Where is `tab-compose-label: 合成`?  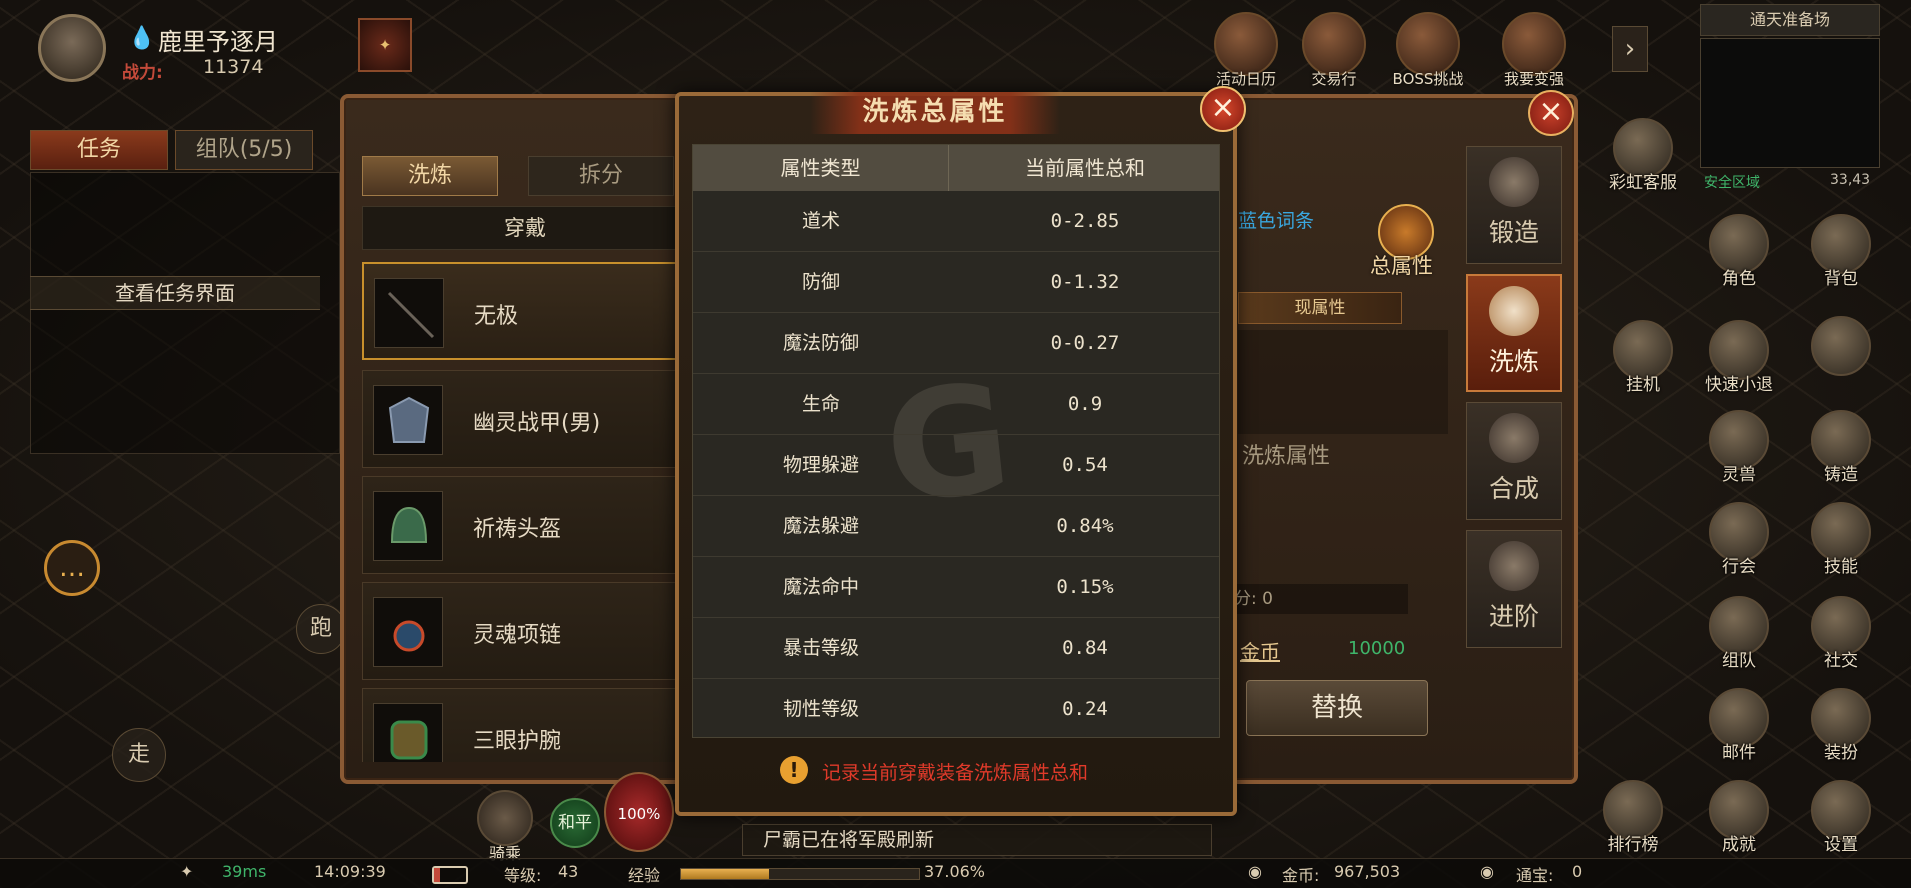 tab-compose-label: 合成 is located at coordinates (1513, 488).